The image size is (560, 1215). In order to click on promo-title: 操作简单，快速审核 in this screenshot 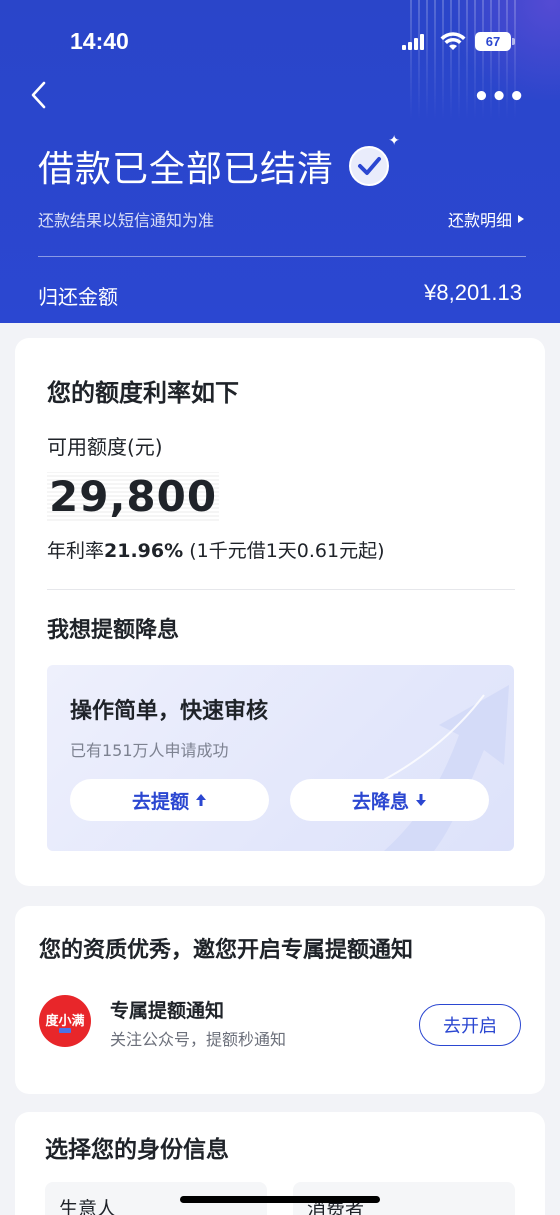, I will do `click(169, 711)`.